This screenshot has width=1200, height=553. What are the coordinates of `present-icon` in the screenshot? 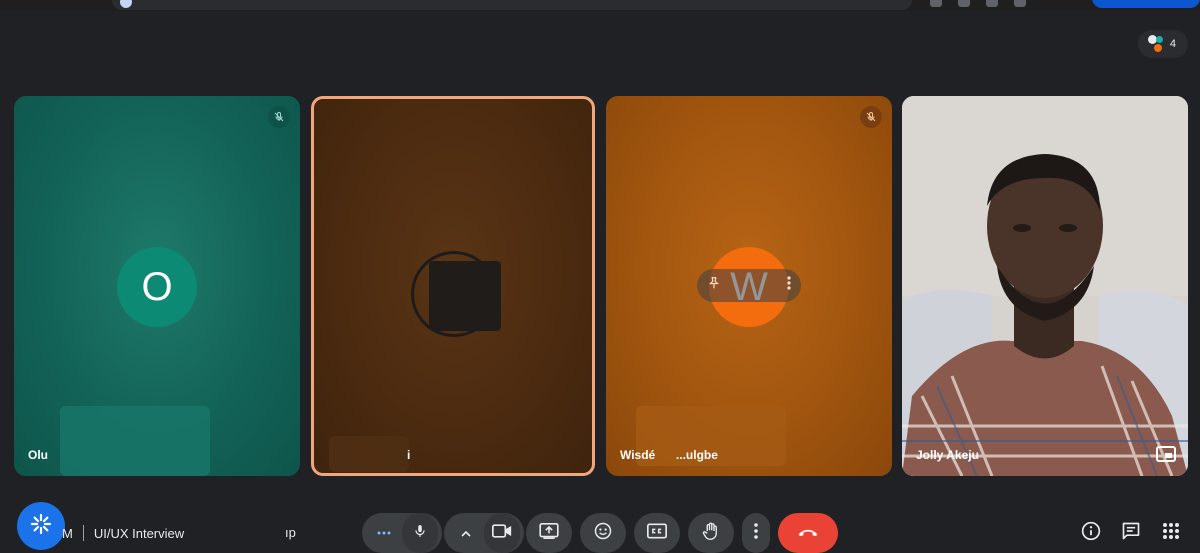 It's located at (549, 533).